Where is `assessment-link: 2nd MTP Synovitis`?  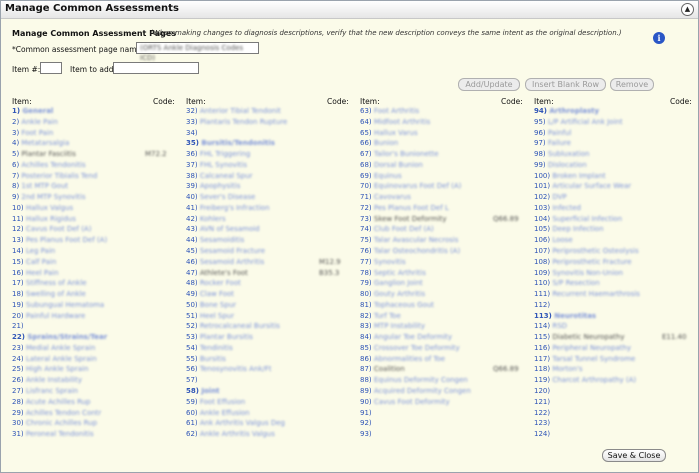 assessment-link: 2nd MTP Synovitis is located at coordinates (53, 197).